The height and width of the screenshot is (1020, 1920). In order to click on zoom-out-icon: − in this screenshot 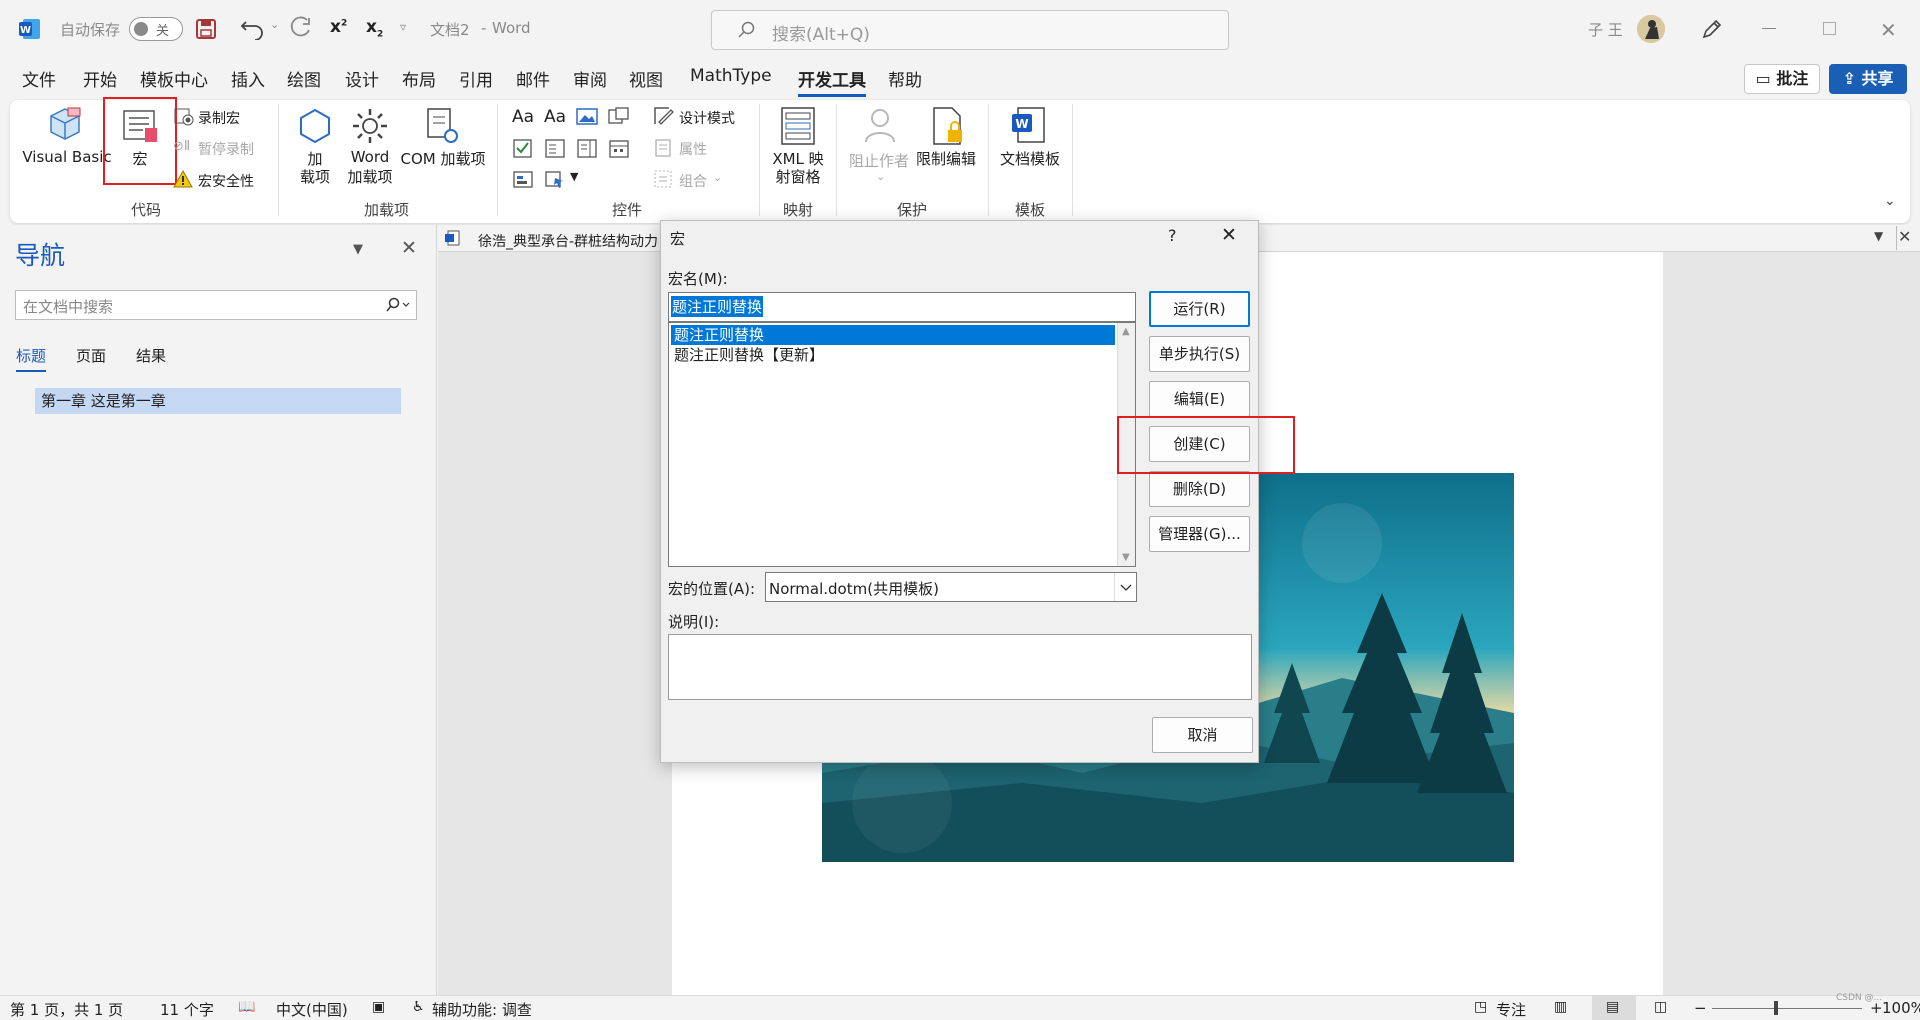, I will do `click(1700, 1008)`.